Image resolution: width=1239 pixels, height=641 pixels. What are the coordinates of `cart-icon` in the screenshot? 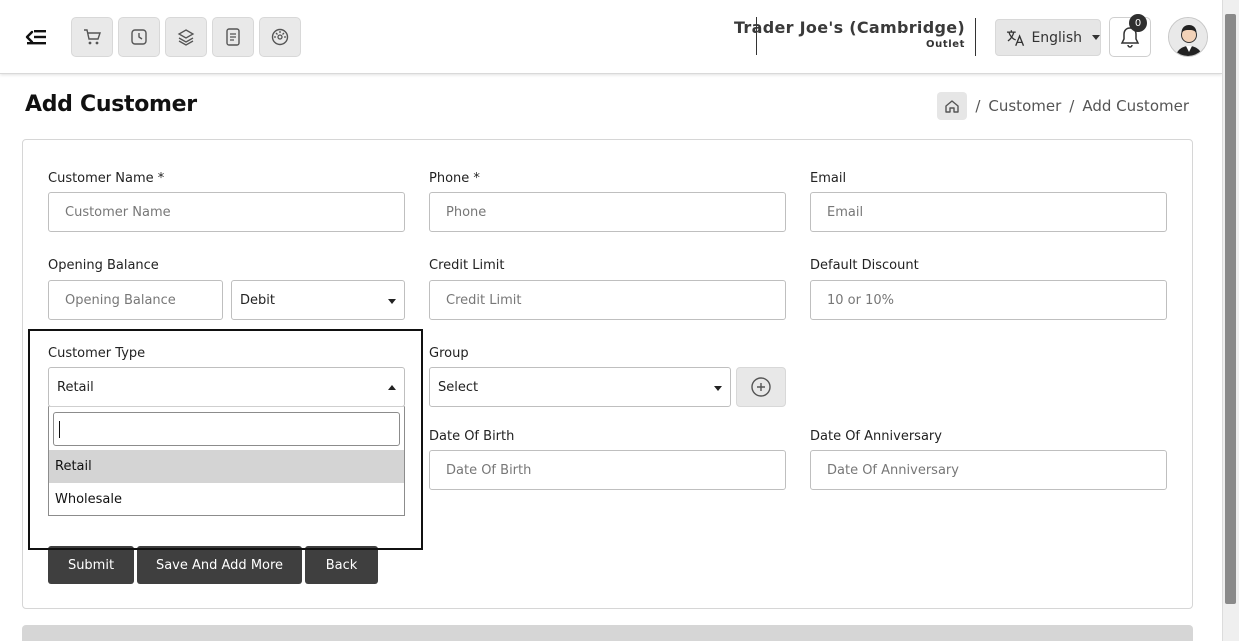 It's located at (92, 37).